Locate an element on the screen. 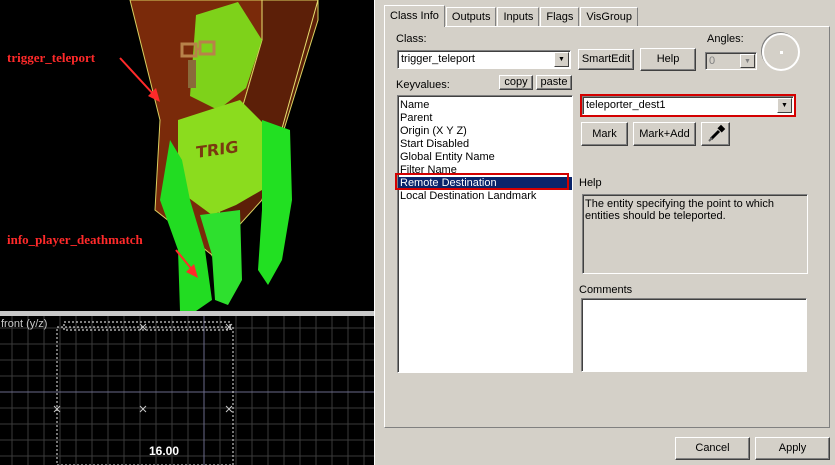 This screenshot has width=835, height=465. keyvalues-label: Keyvalues: is located at coordinates (423, 85).